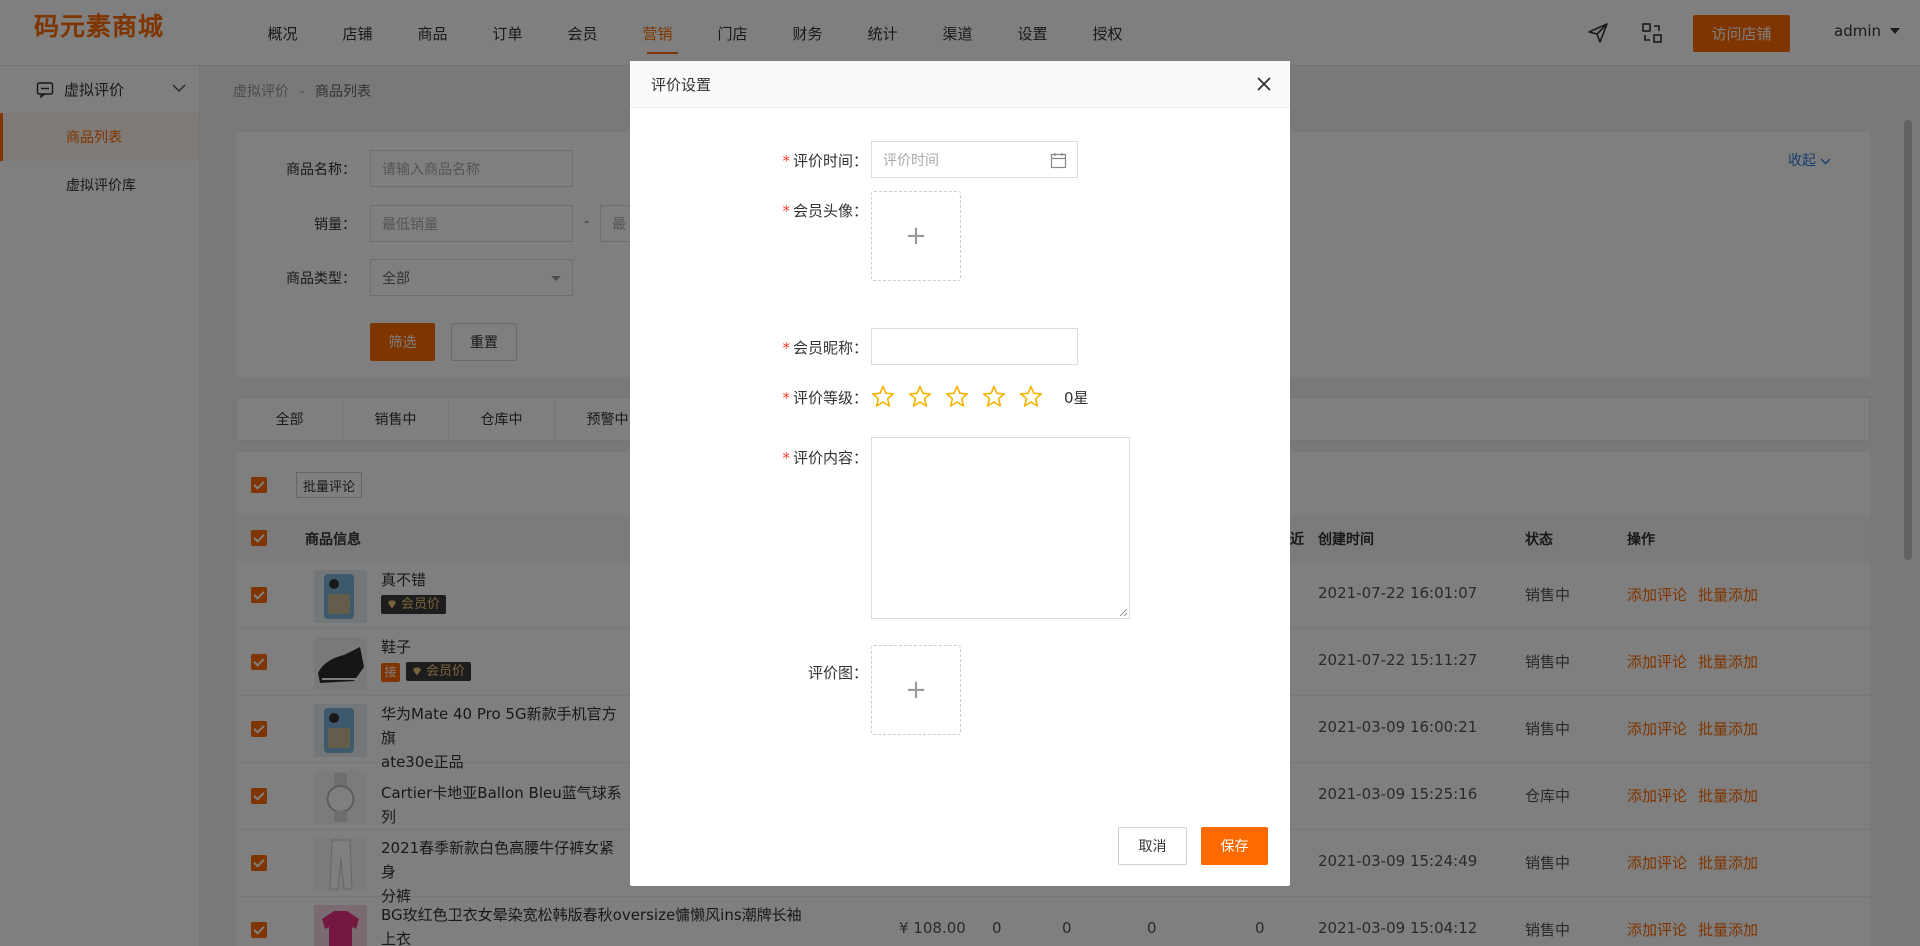  I want to click on calendar-icon, so click(1058, 161).